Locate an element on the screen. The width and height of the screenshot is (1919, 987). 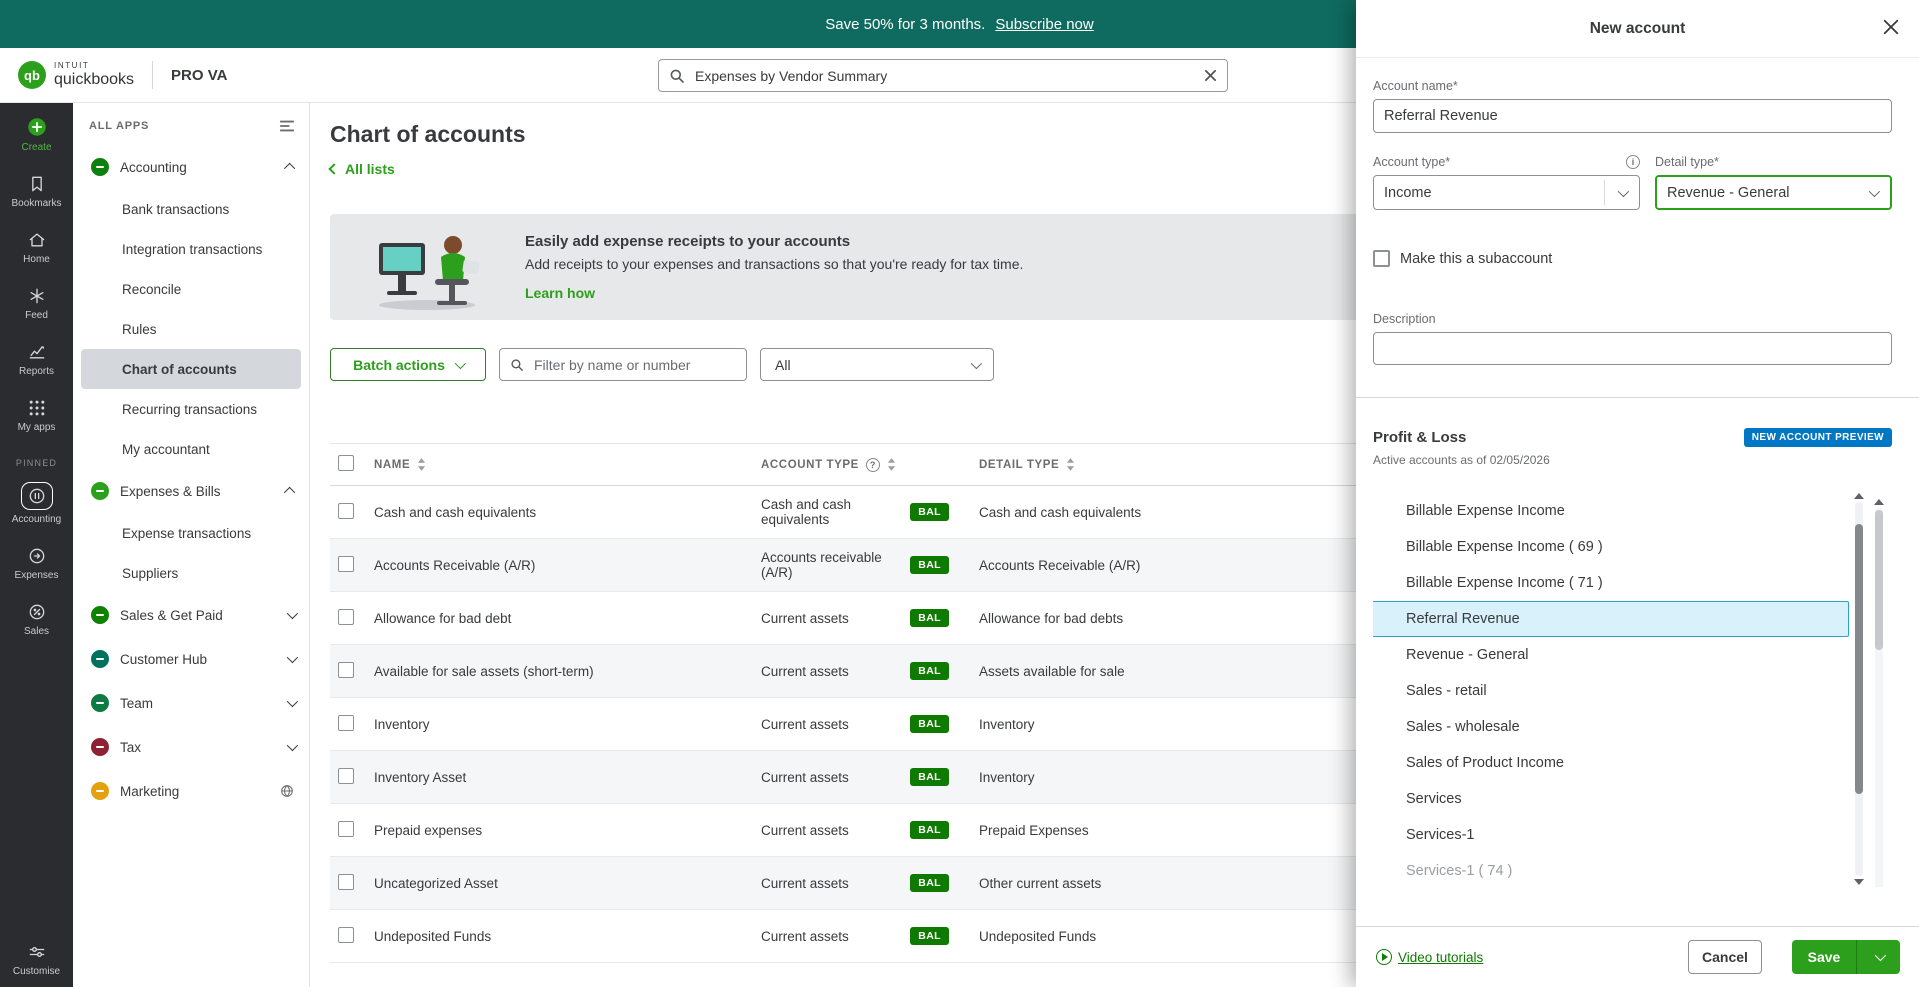
preview-list-item: Sales - wholesale is located at coordinates (1611, 727).